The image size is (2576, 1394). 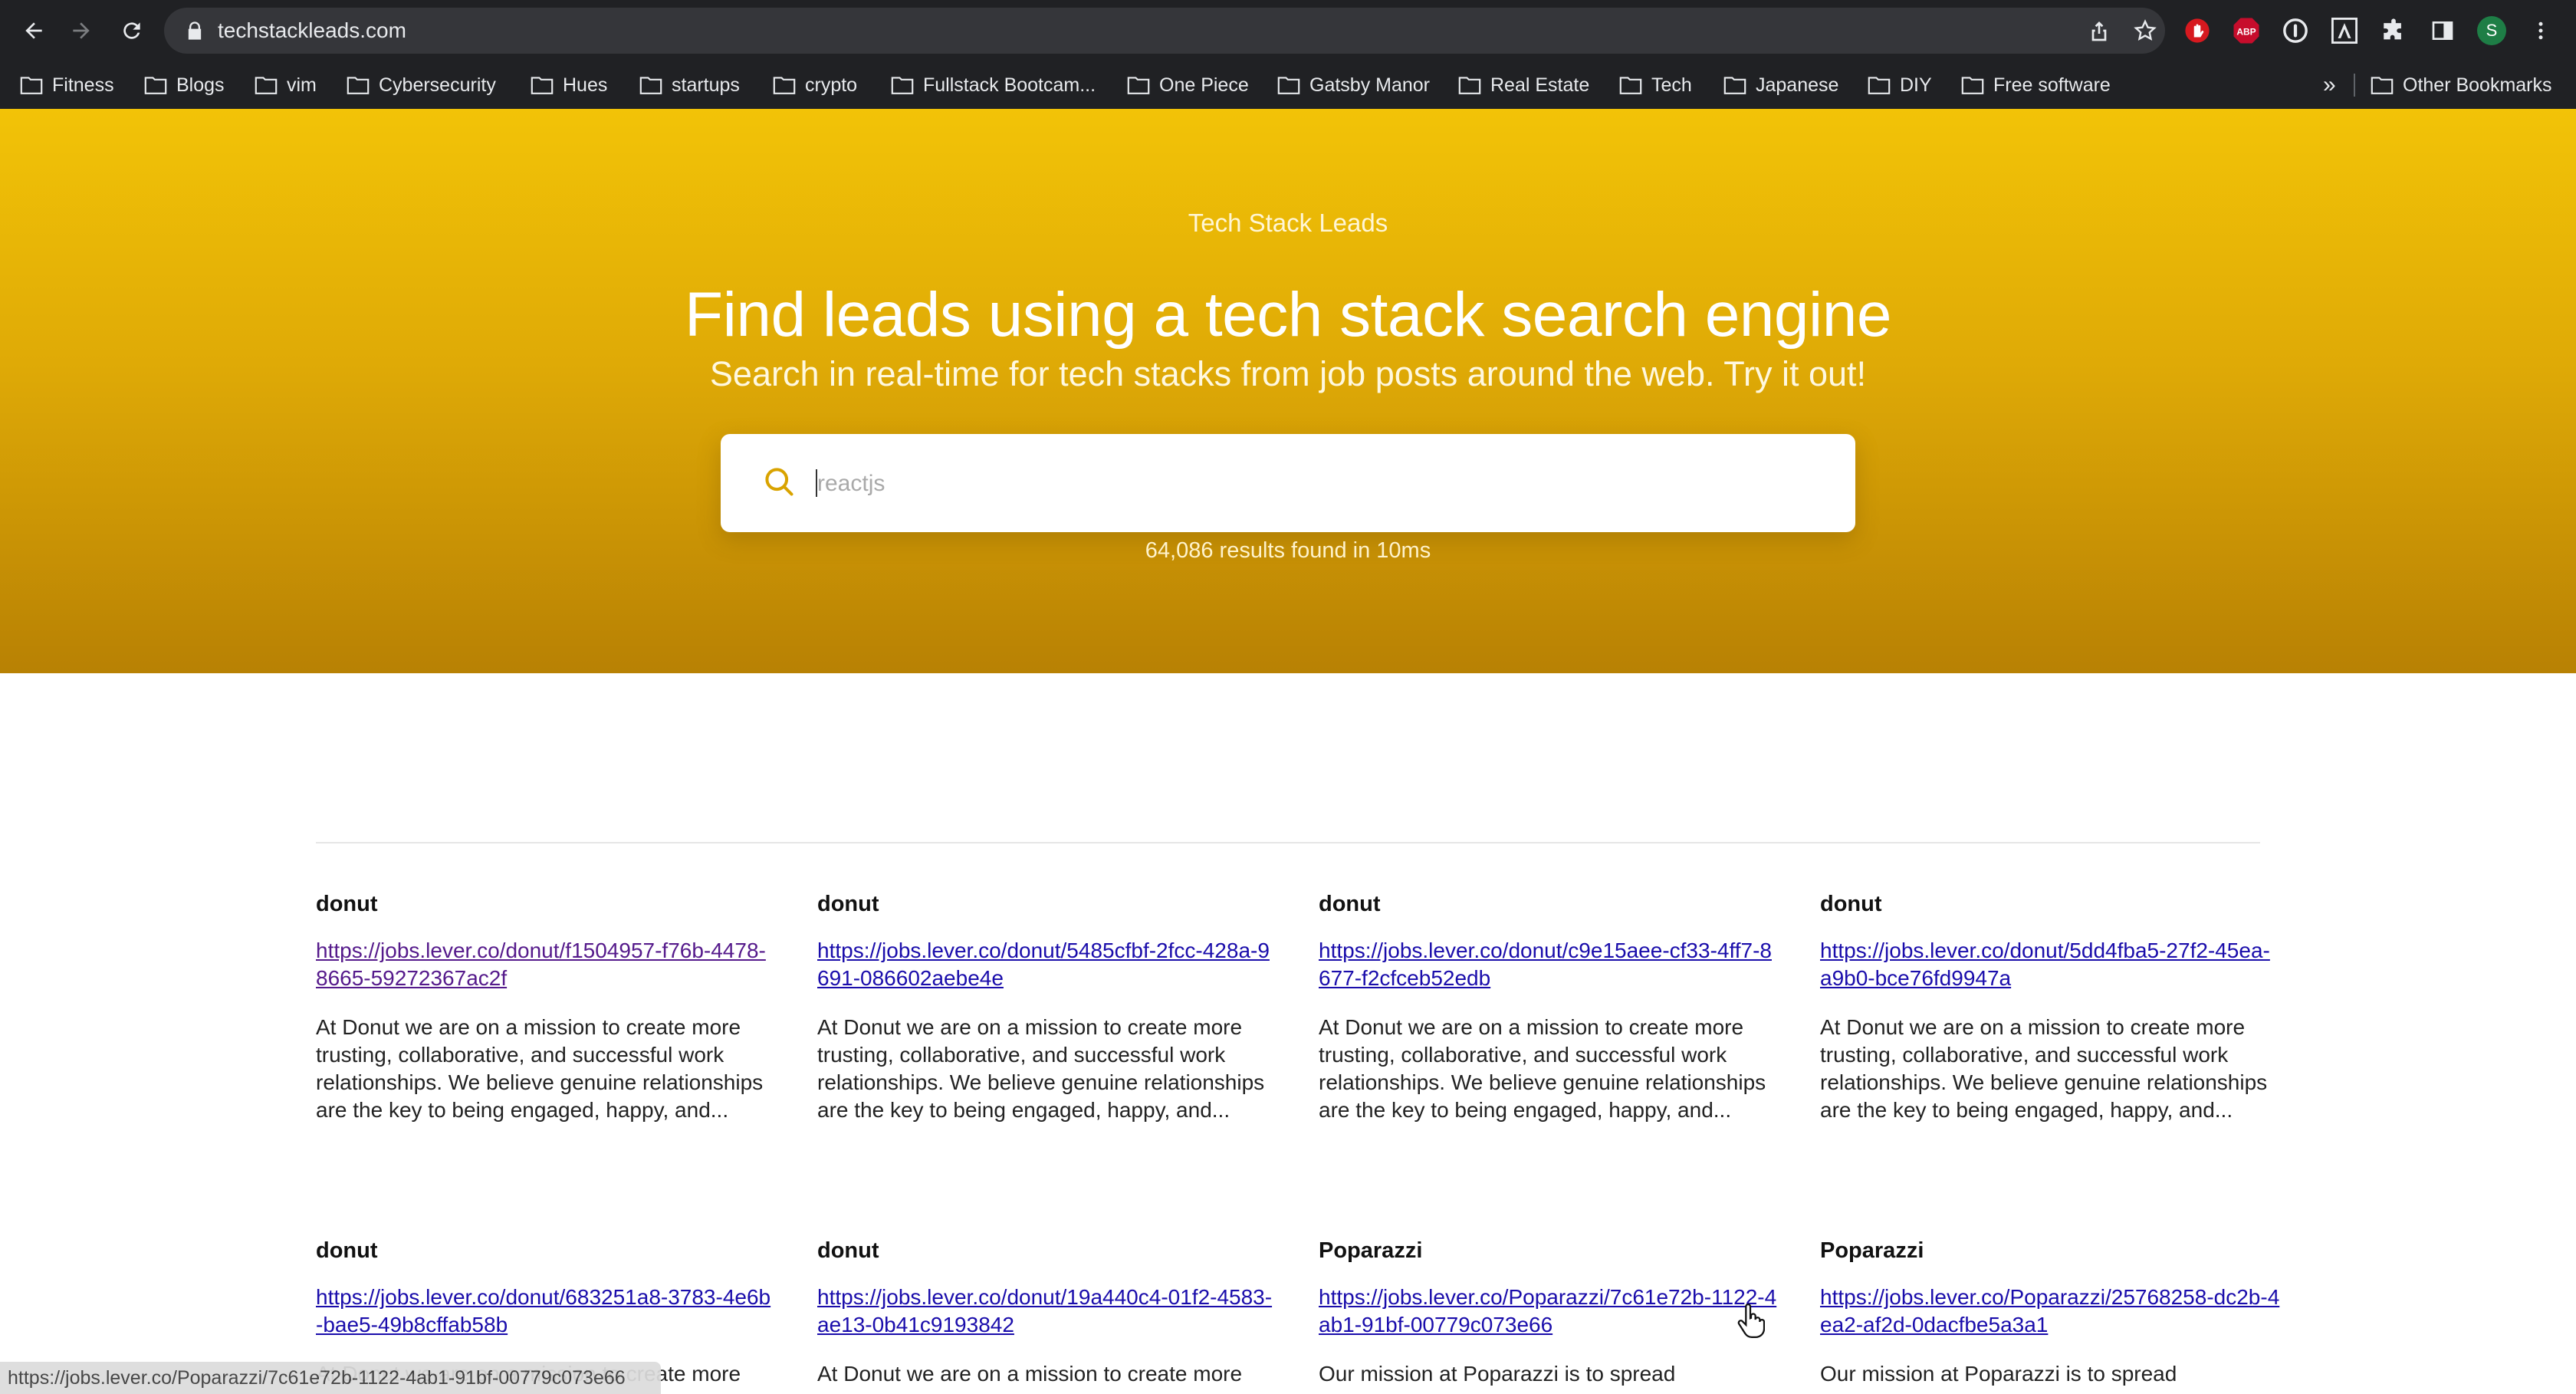 I want to click on bookmark-label: Fitness, so click(x=83, y=85).